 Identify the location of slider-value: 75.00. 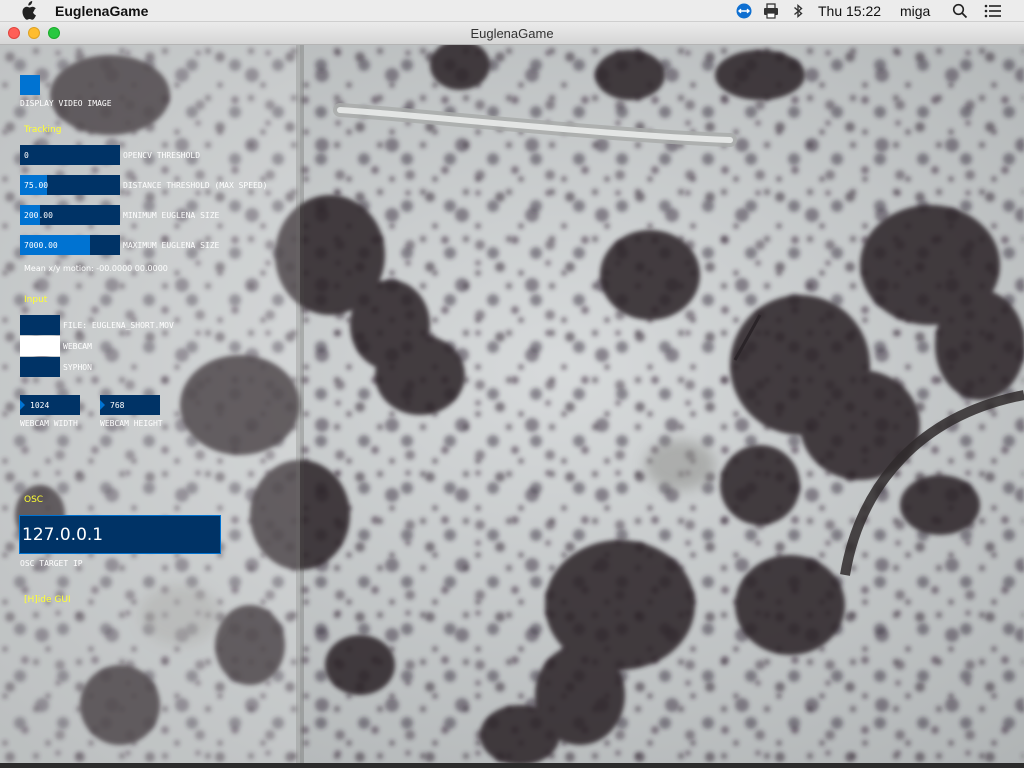
(36, 185).